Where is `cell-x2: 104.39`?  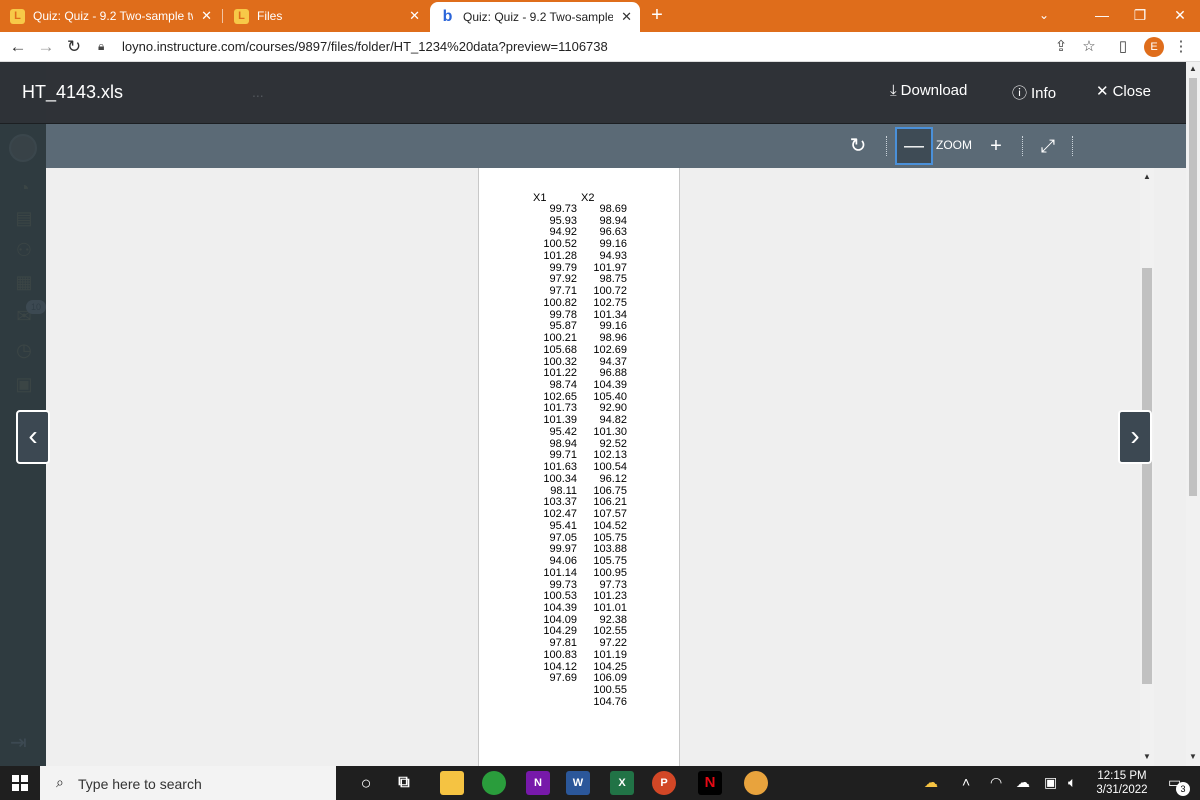
cell-x2: 104.39 is located at coordinates (610, 385).